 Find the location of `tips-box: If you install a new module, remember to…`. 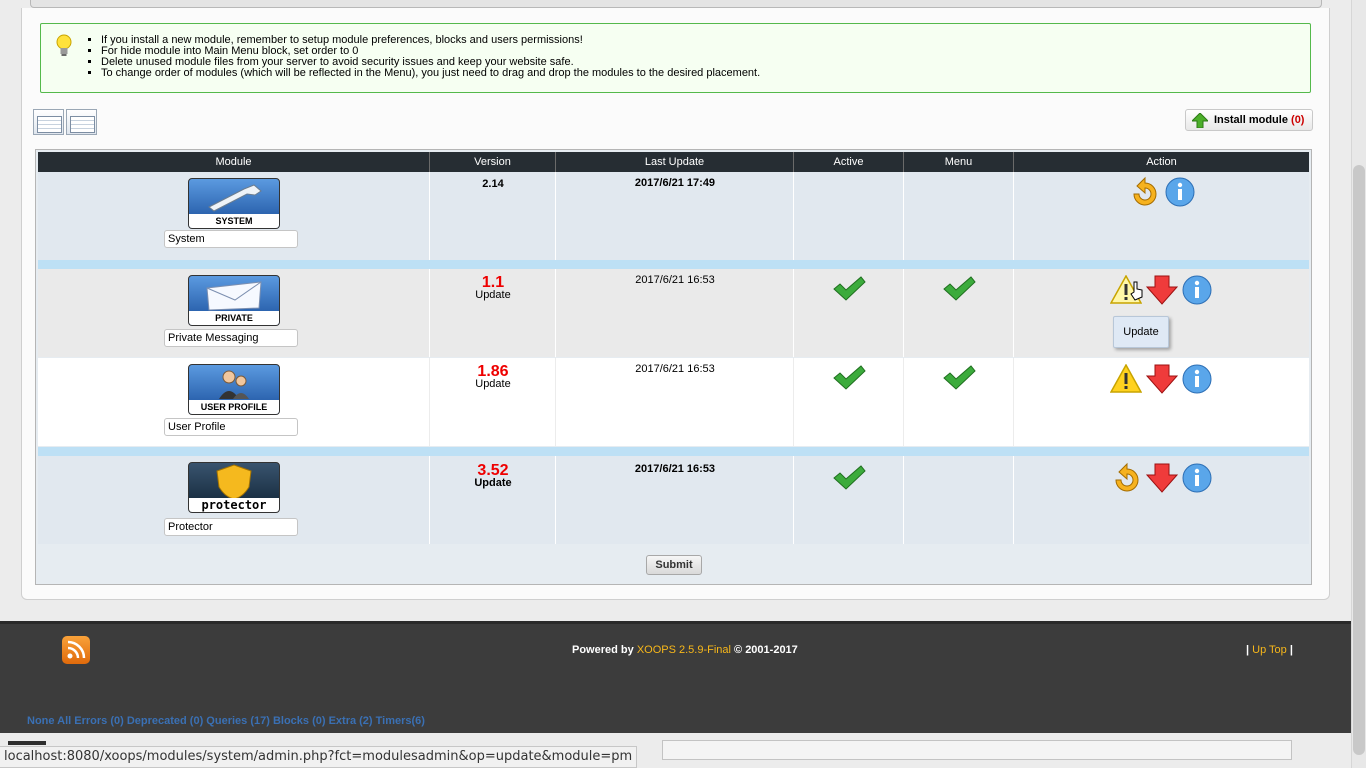

tips-box: If you install a new module, remember to… is located at coordinates (675, 58).